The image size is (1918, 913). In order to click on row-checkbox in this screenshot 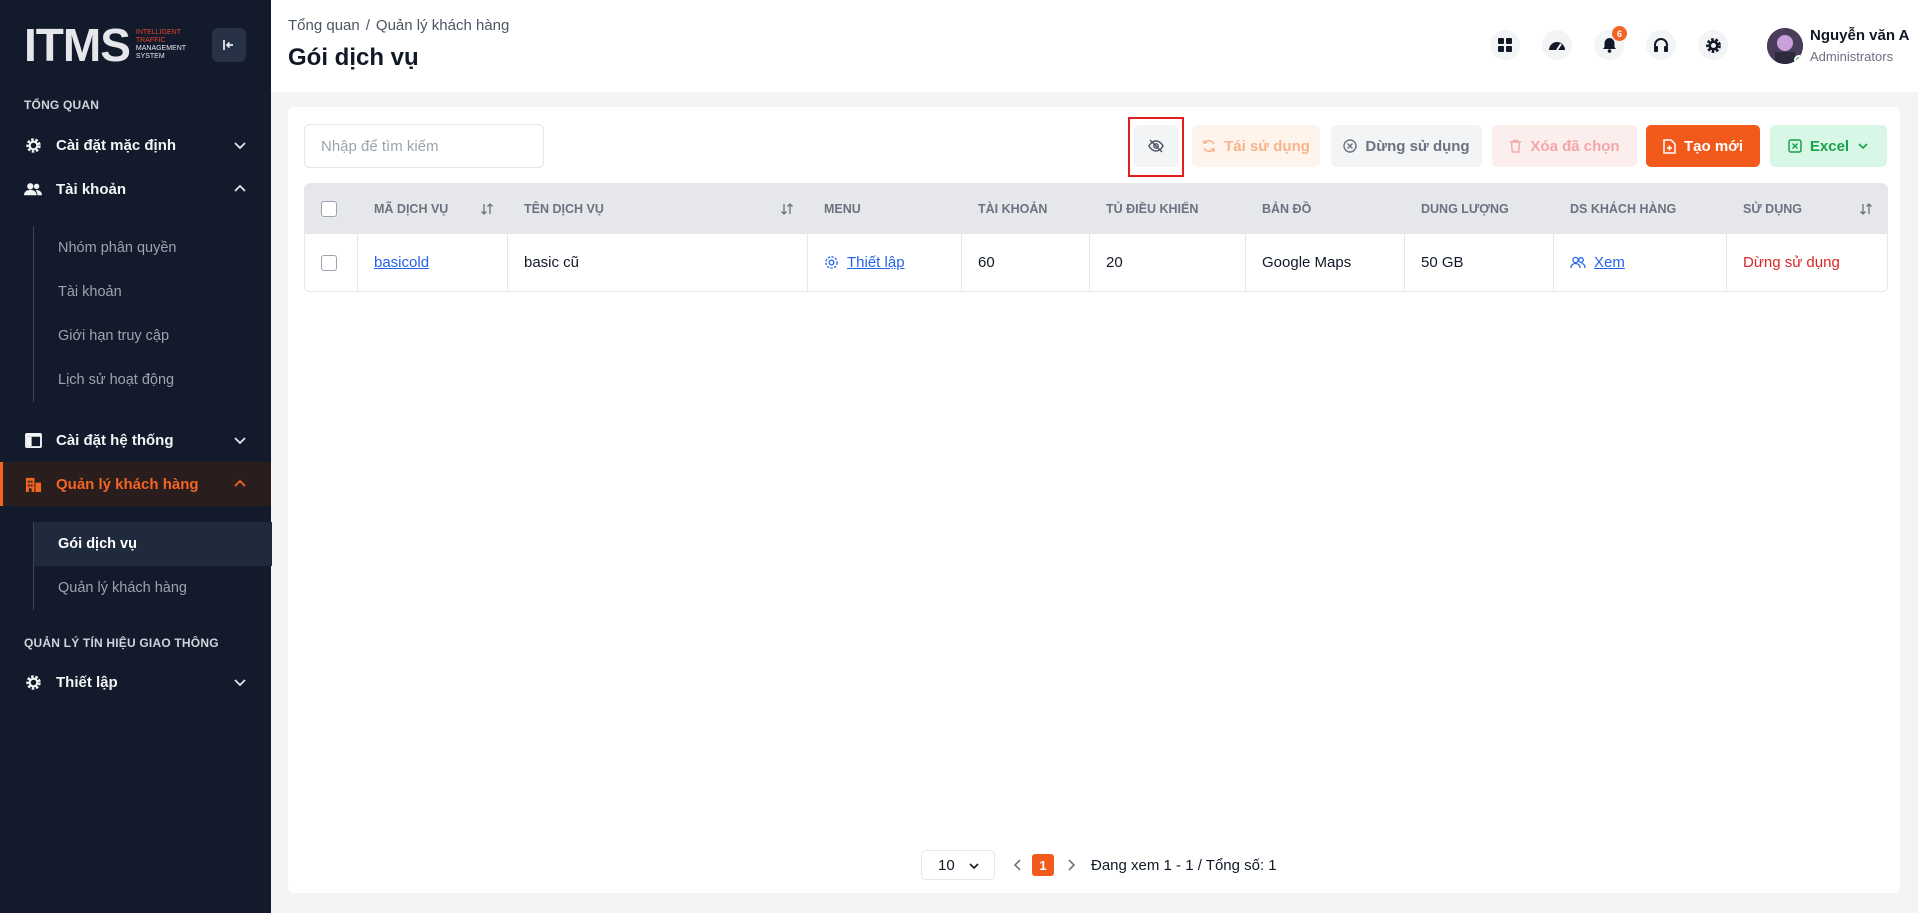, I will do `click(329, 262)`.